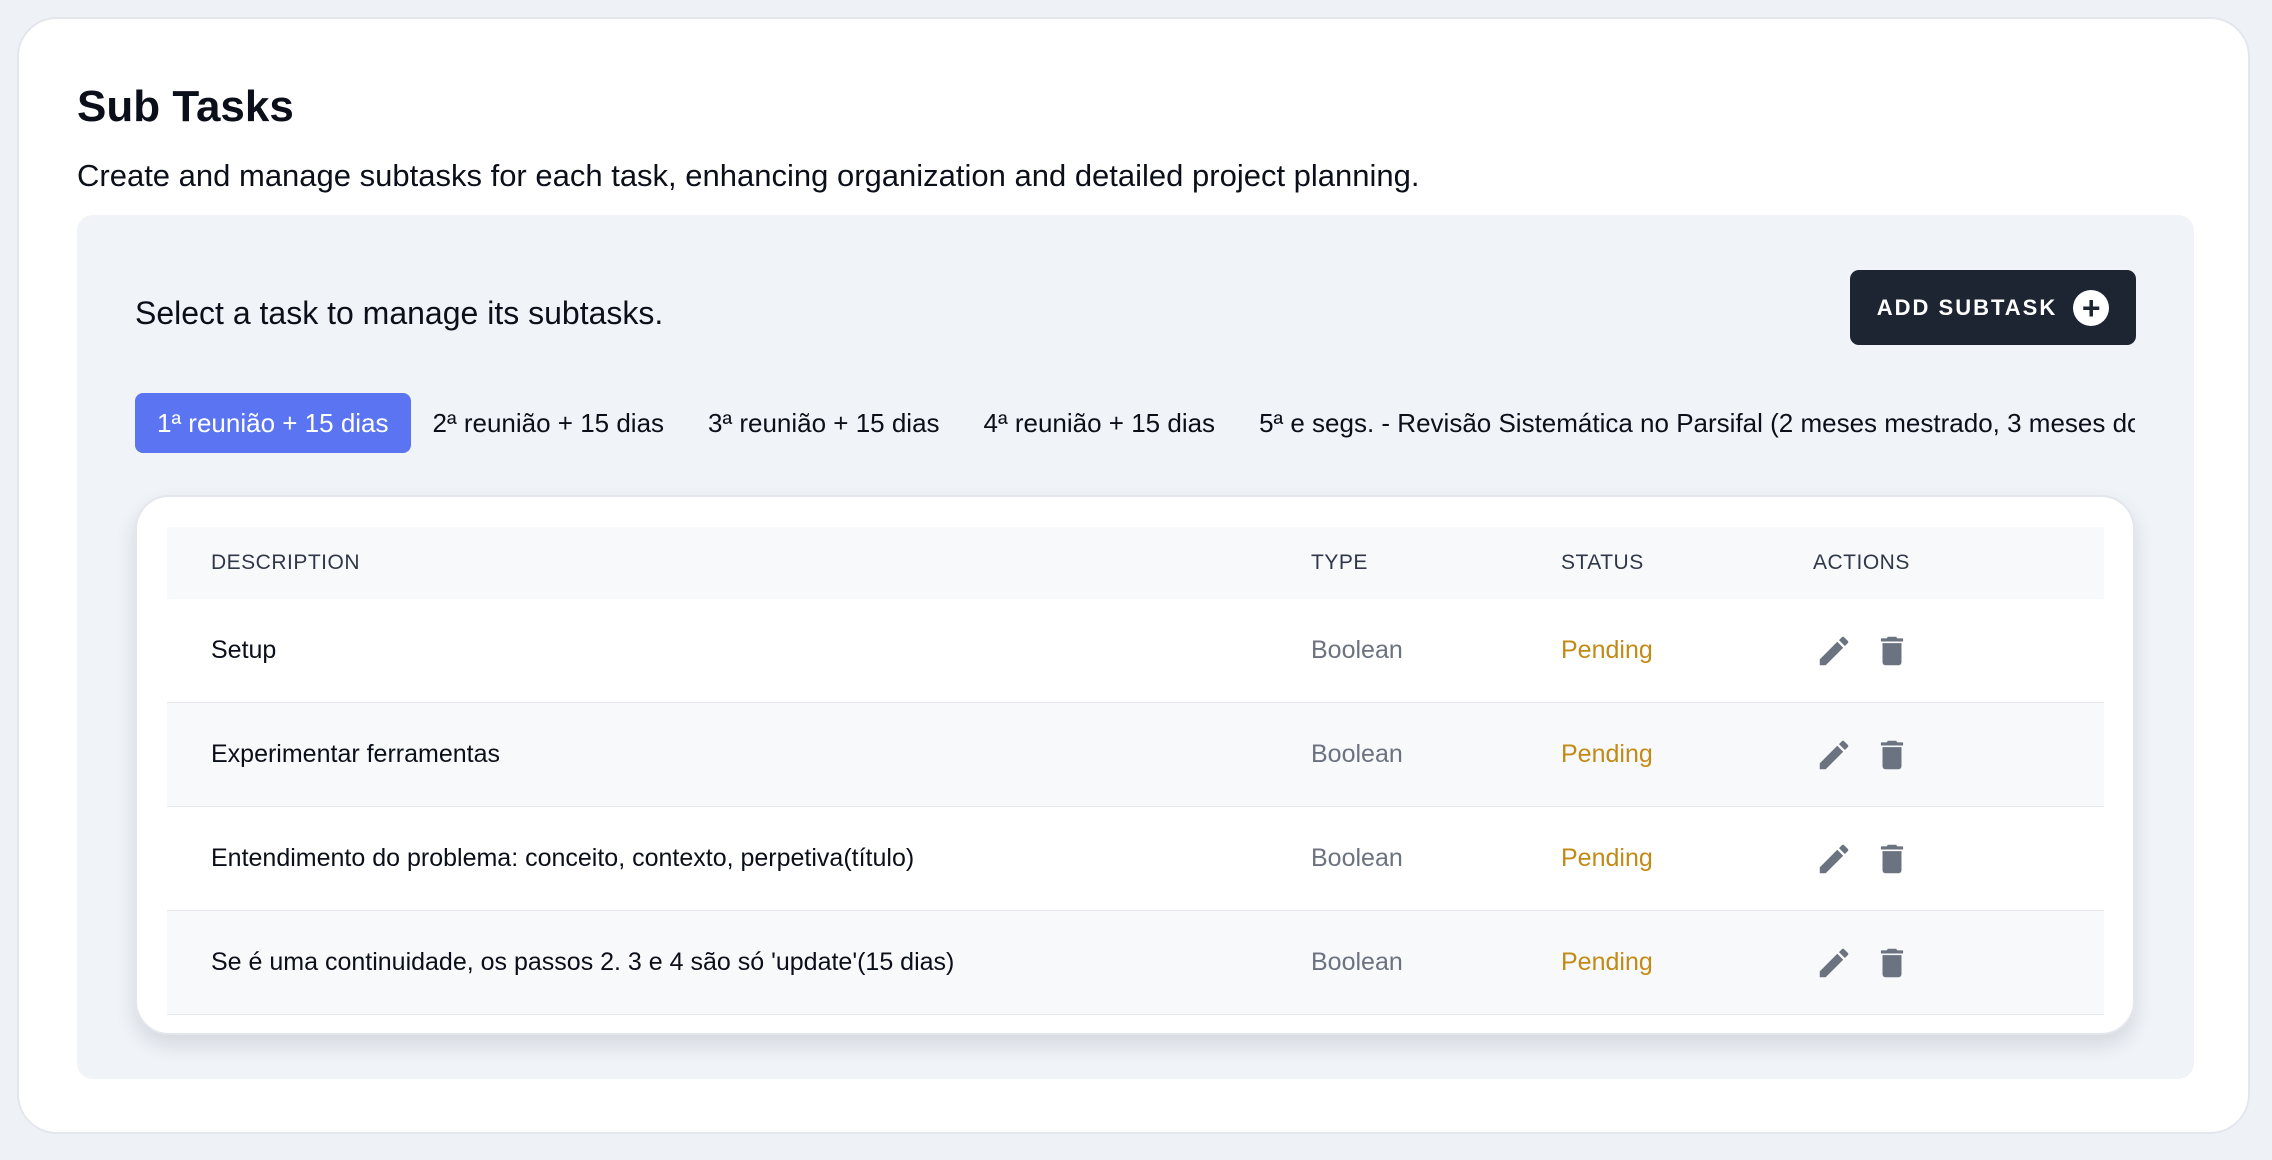  Describe the element at coordinates (273, 423) in the screenshot. I see `tab-task-1: 1ª reunião + 15 dias` at that location.